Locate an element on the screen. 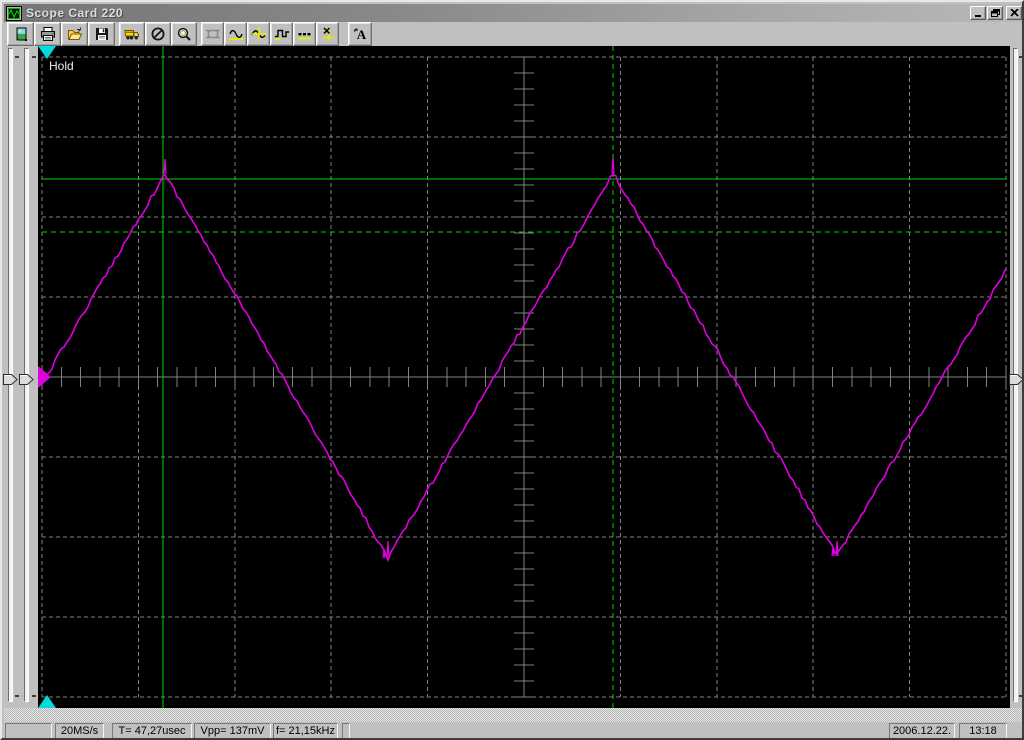 This screenshot has width=1024, height=740. status-panel-period: T= 47,27usec is located at coordinates (152, 730).